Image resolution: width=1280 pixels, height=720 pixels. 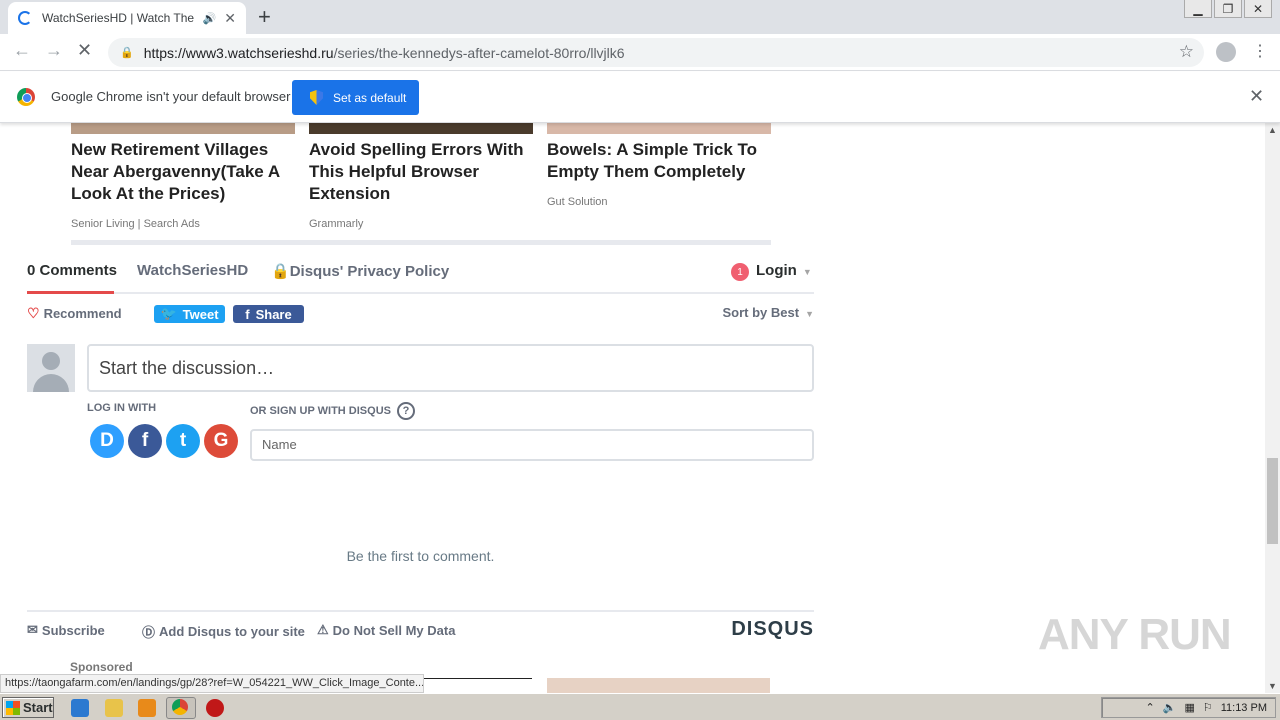 I want to click on set-as-default-button: Set as default, so click(x=355, y=97).